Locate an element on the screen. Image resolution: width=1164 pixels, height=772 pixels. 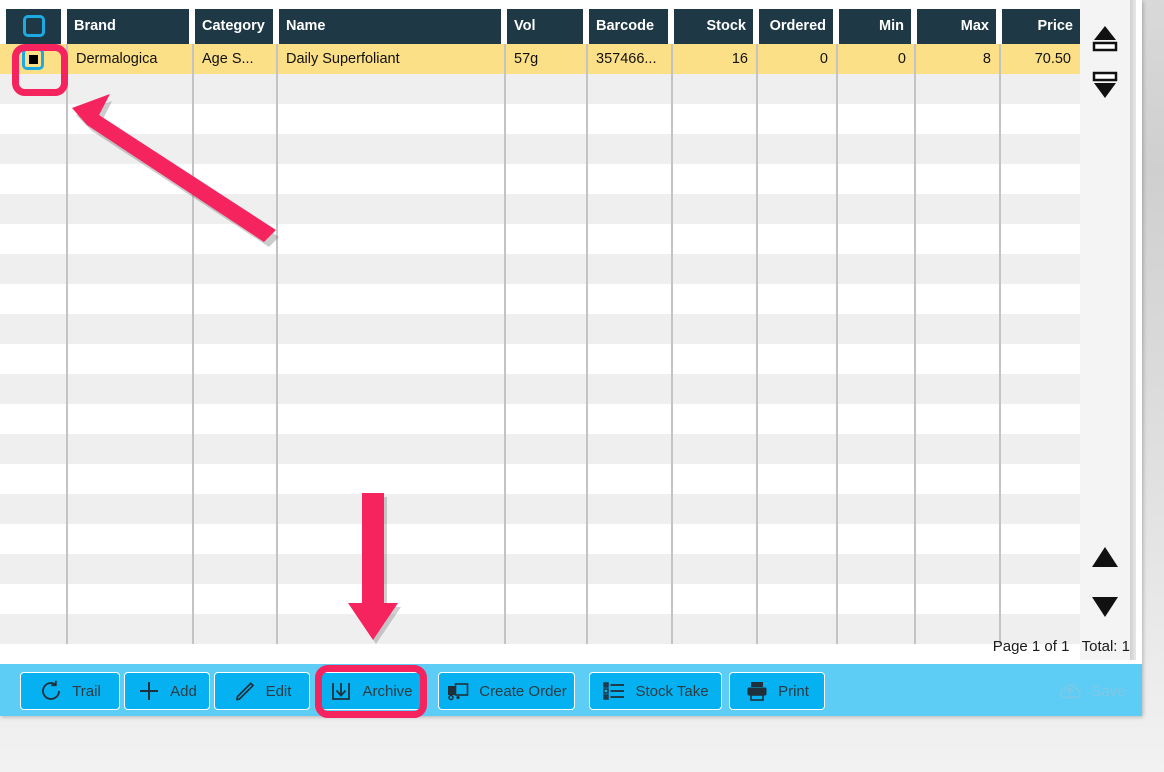
cell-price: 70.50 is located at coordinates (1052, 59).